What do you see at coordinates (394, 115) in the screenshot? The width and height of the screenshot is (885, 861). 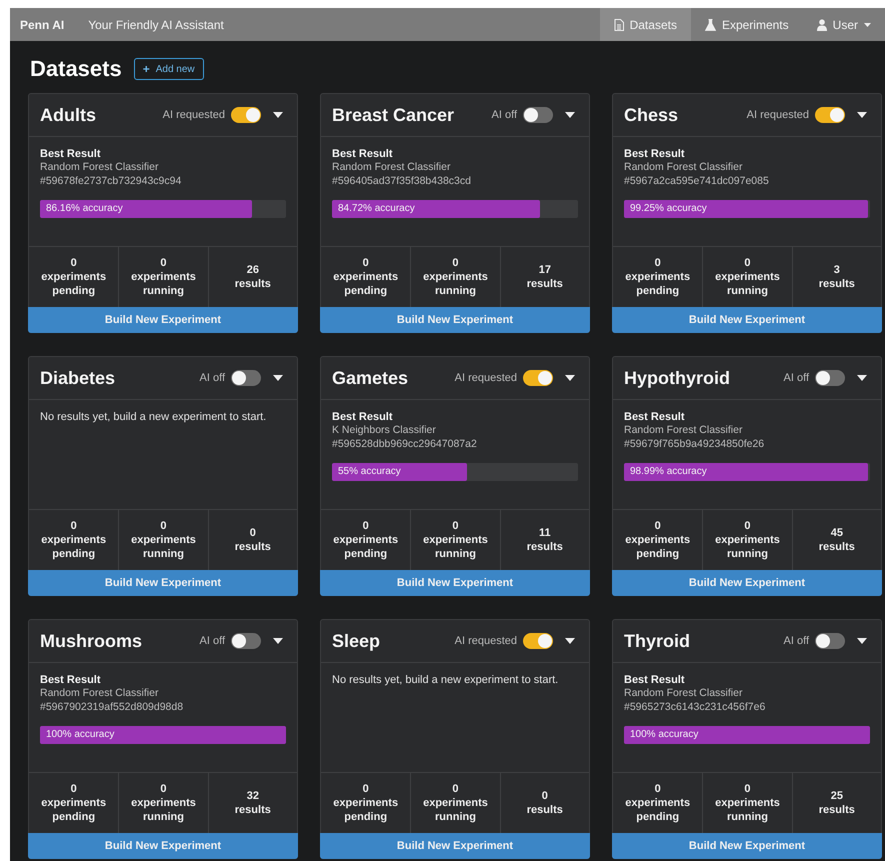 I see `dataset-name: Breast Cancer` at bounding box center [394, 115].